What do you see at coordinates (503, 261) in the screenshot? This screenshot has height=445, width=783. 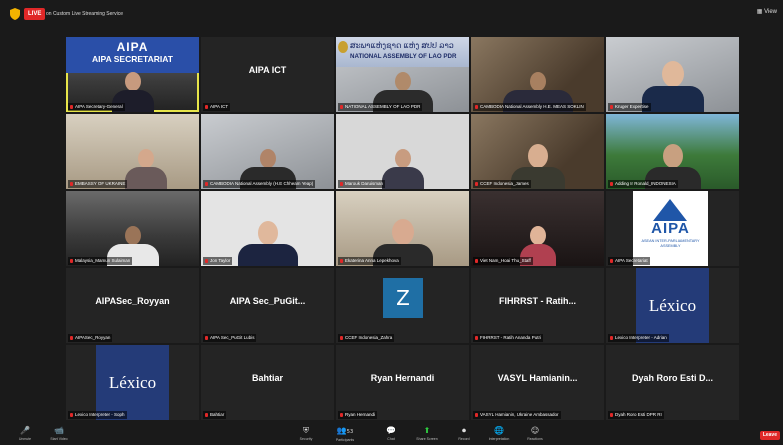 I see `participant-name: Viet Nam_Hoai Thu_Staff` at bounding box center [503, 261].